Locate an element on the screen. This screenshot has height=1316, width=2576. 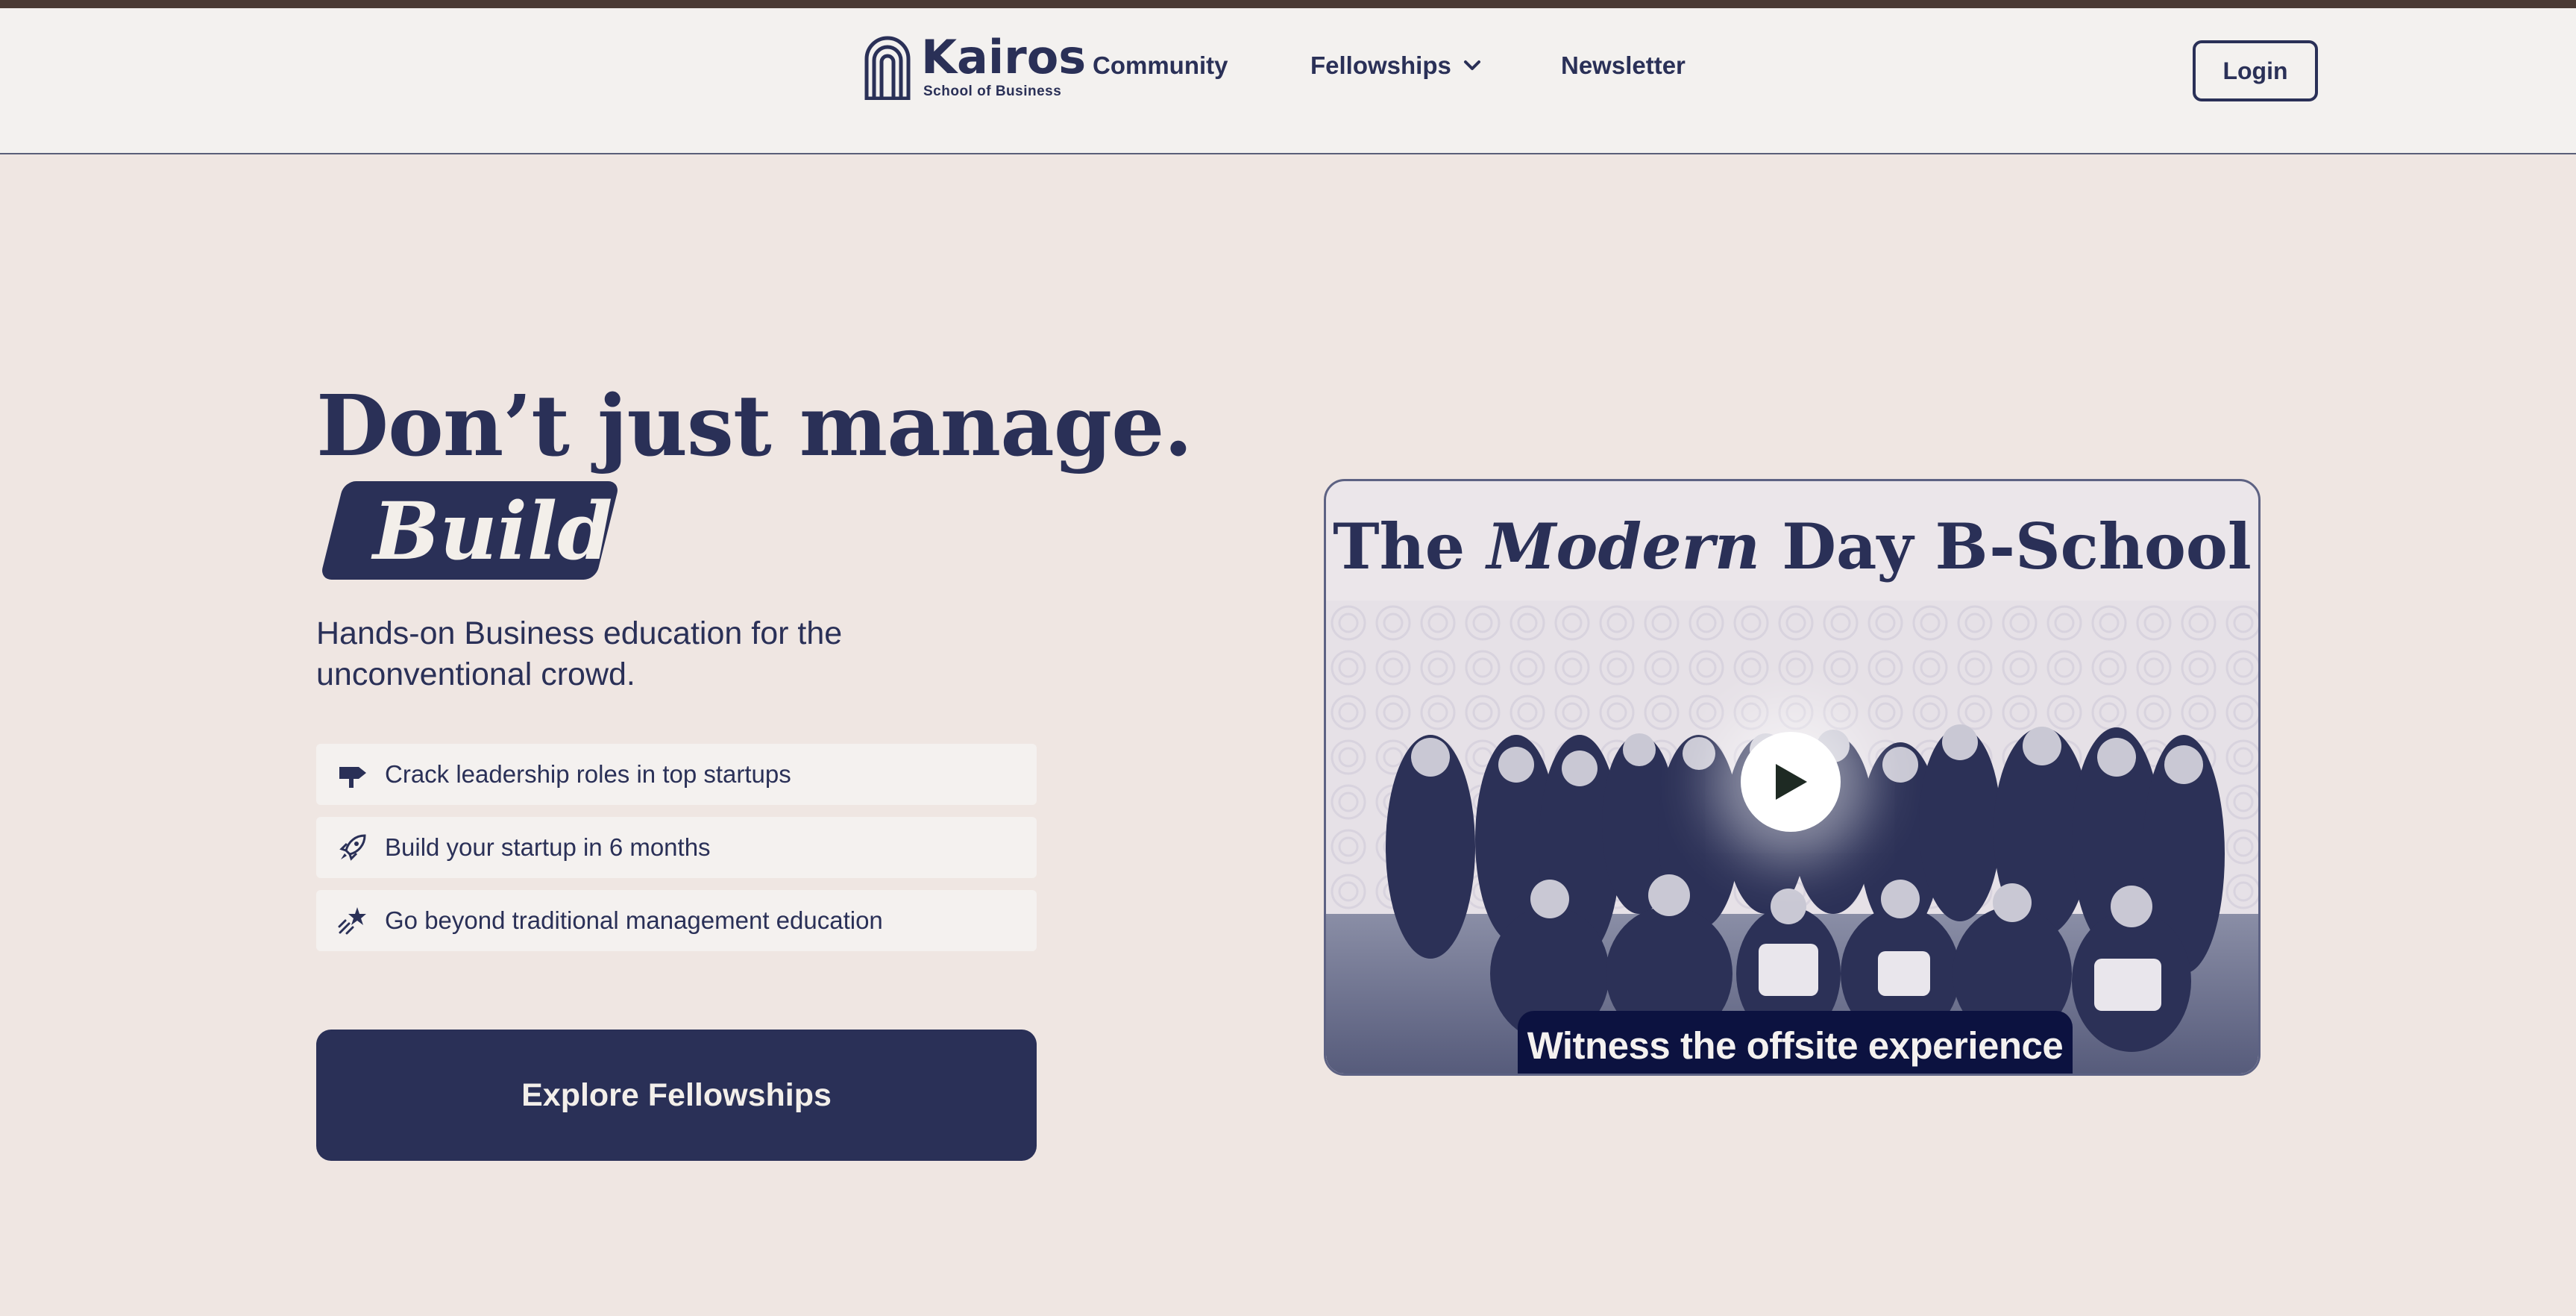
explore-fellowships-button: Explore Fellowships is located at coordinates (677, 1095).